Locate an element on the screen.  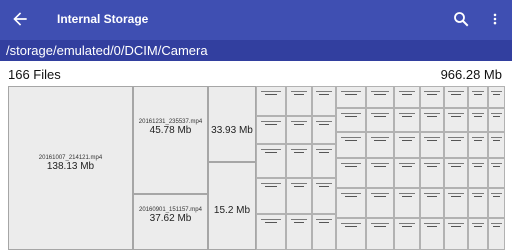
file-count: 166 Files is located at coordinates (34, 74).